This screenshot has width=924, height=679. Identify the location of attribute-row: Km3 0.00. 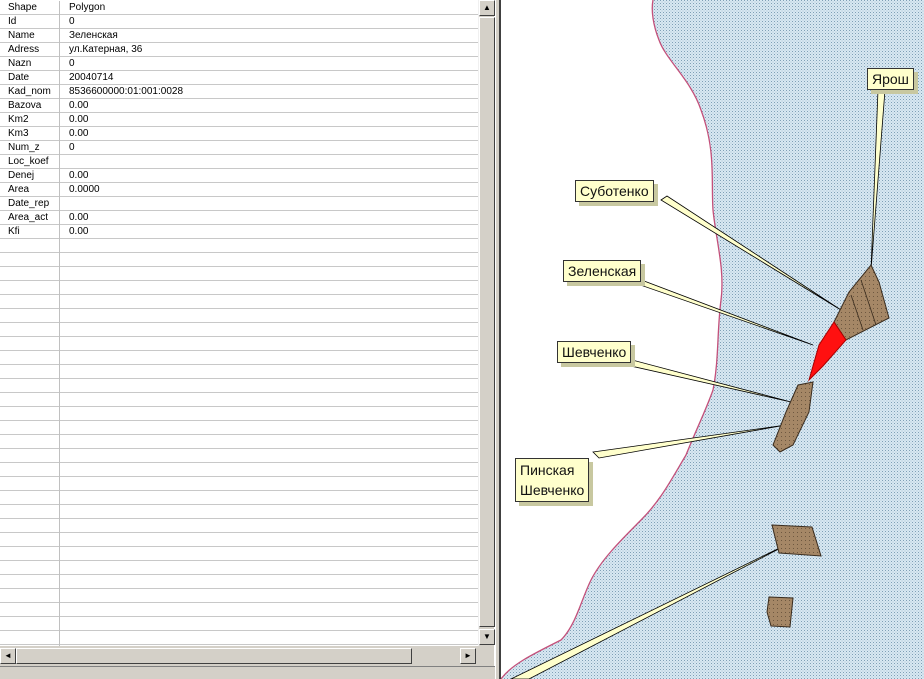
(239, 134).